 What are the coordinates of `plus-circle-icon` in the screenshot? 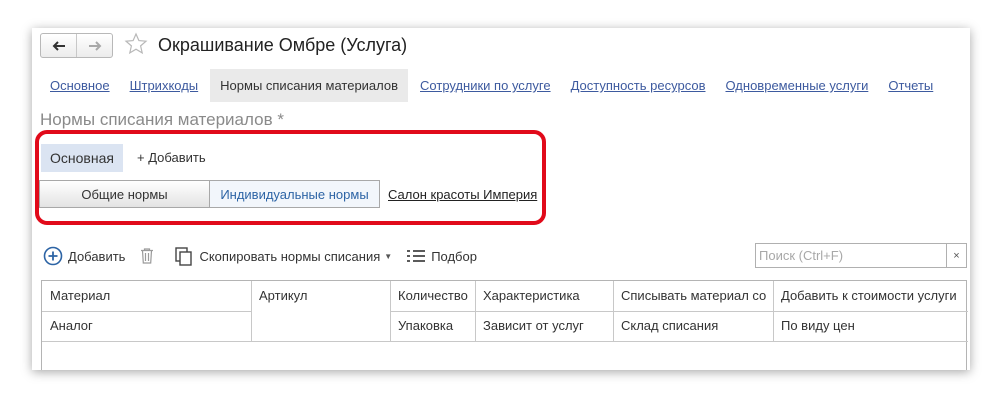 It's located at (53, 256).